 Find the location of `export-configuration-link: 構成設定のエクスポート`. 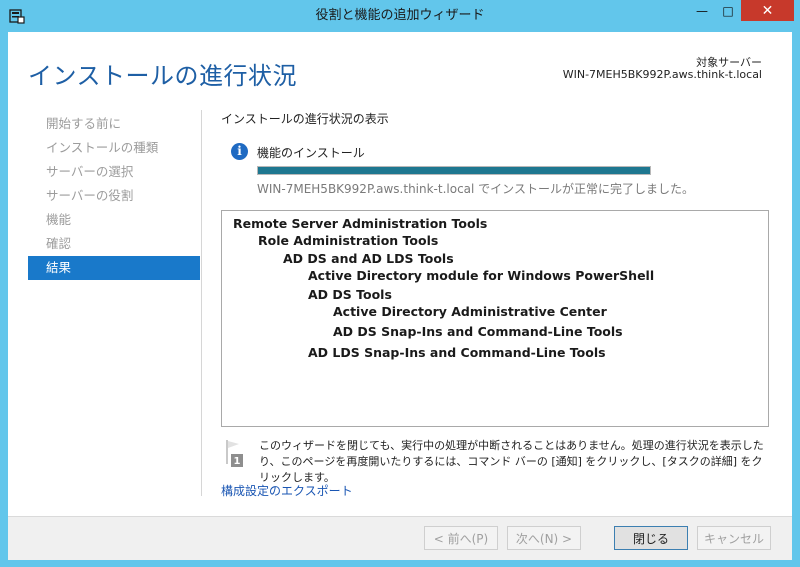

export-configuration-link: 構成設定のエクスポート is located at coordinates (287, 490).